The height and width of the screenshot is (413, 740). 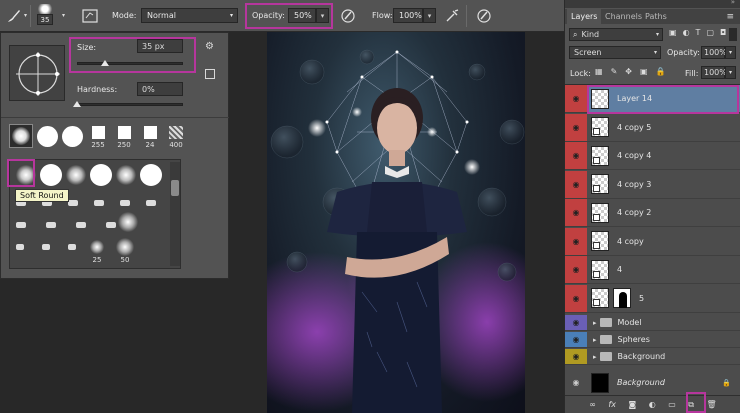 What do you see at coordinates (712, 404) in the screenshot?
I see `trash-icon: 🗑` at bounding box center [712, 404].